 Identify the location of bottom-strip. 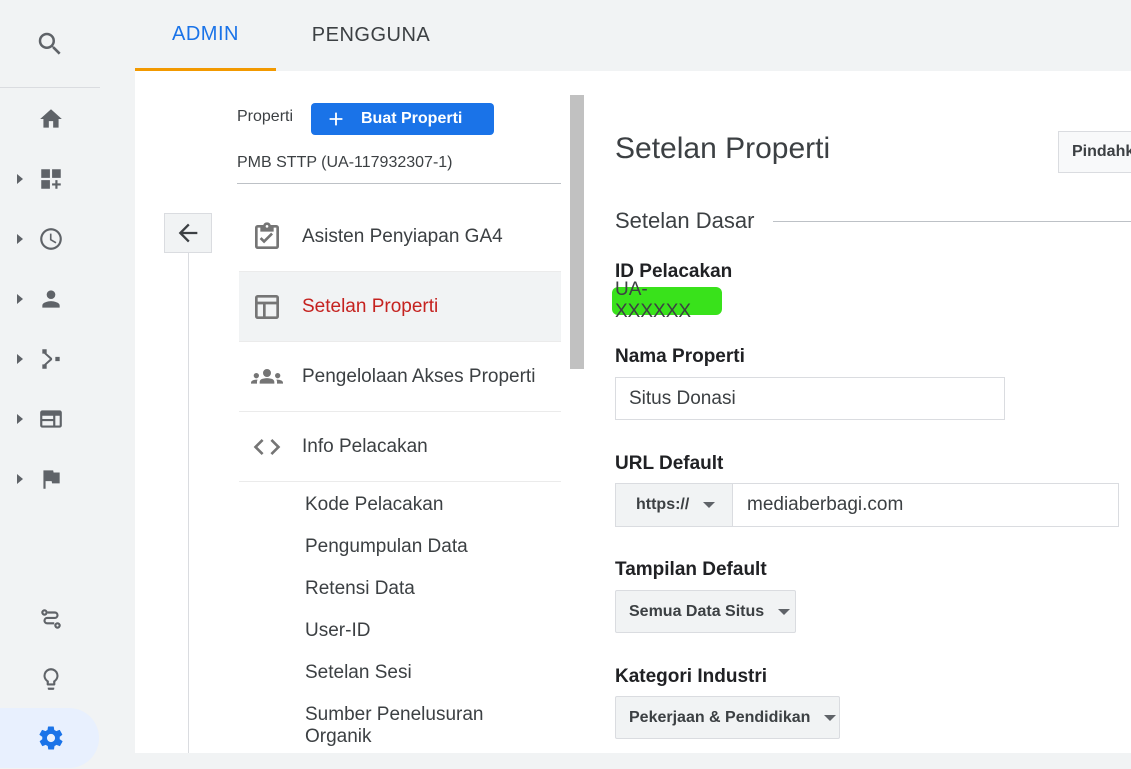
(615, 761).